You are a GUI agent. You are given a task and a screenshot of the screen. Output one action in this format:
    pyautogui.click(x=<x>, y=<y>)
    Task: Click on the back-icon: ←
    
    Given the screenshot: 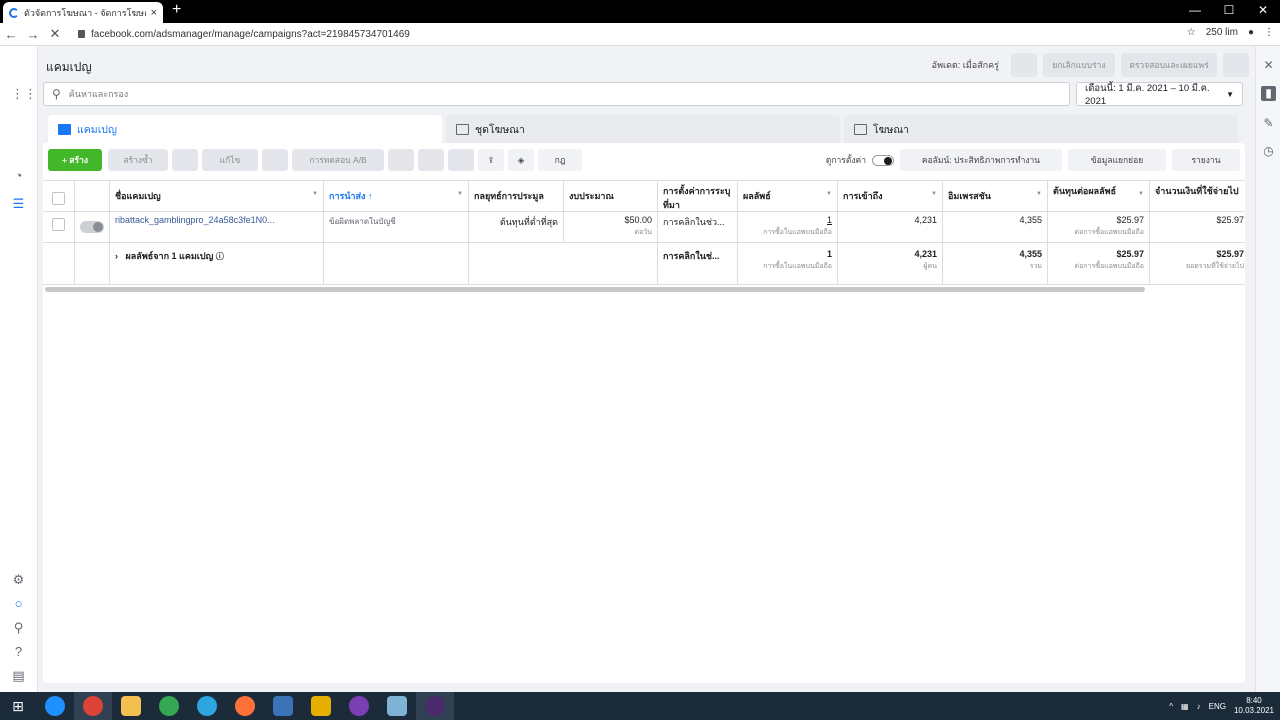 What is the action you would take?
    pyautogui.click(x=11, y=34)
    